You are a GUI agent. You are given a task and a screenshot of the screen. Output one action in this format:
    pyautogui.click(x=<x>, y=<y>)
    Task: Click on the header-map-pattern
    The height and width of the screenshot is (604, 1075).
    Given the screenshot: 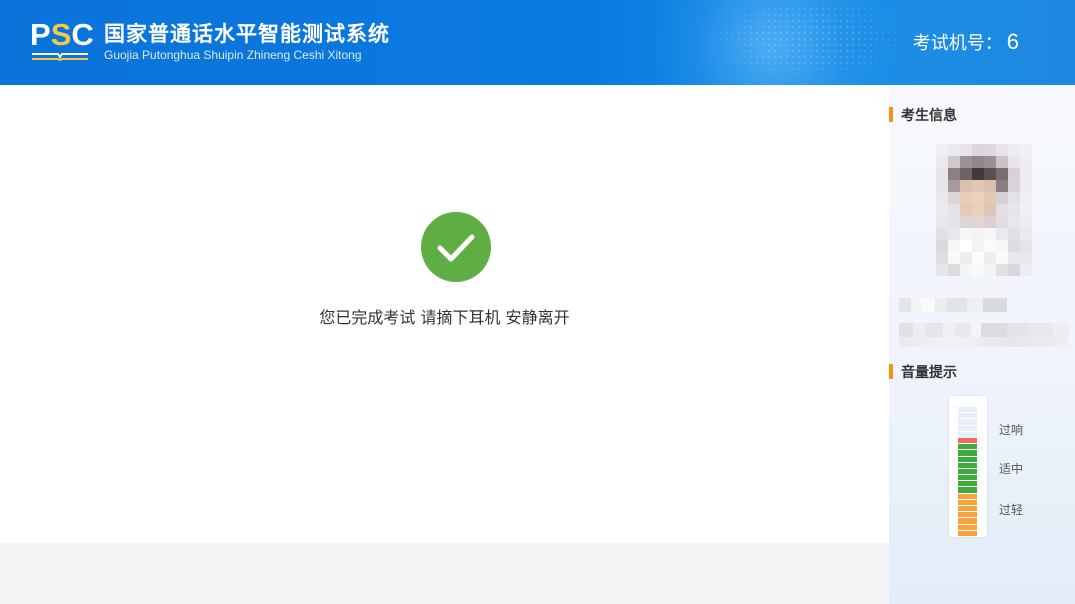 What is the action you would take?
    pyautogui.click(x=800, y=42)
    